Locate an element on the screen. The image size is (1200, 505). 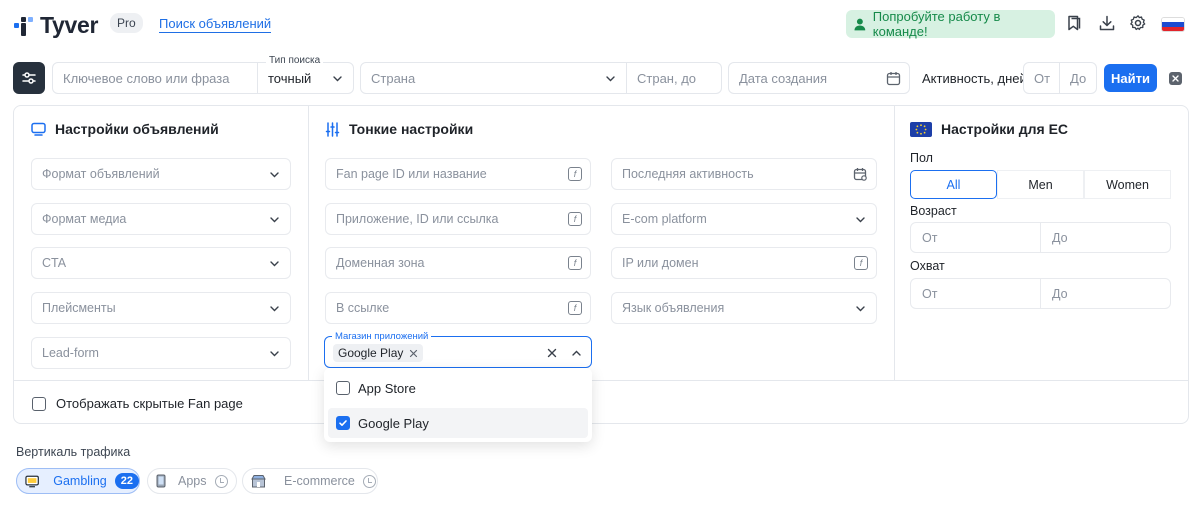
filter-toggle-button is located at coordinates (29, 78).